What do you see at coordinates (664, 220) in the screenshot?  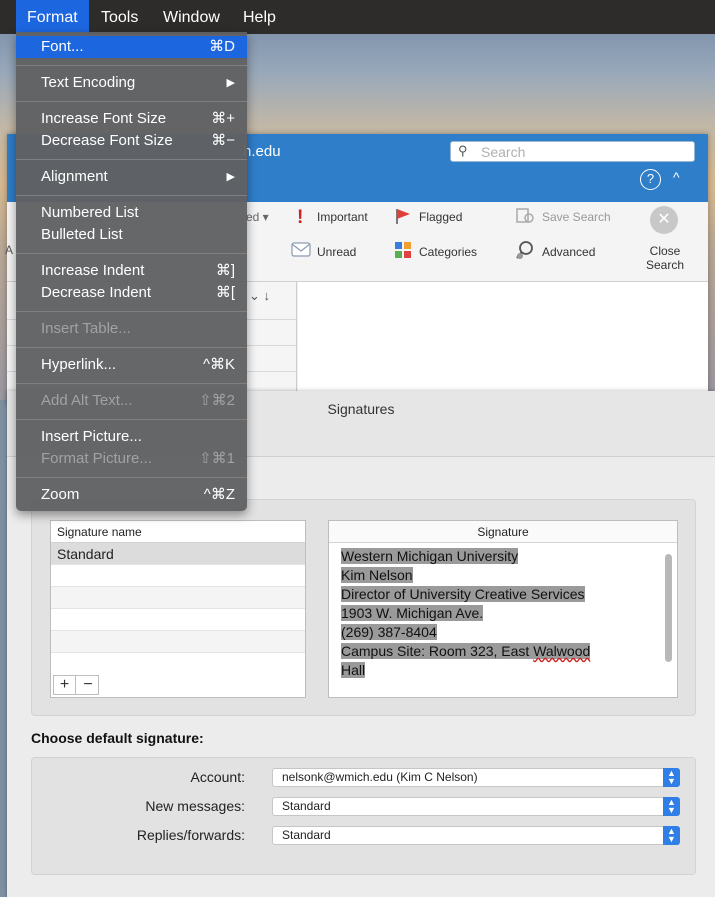 I see `close-search-icon: ✕` at bounding box center [664, 220].